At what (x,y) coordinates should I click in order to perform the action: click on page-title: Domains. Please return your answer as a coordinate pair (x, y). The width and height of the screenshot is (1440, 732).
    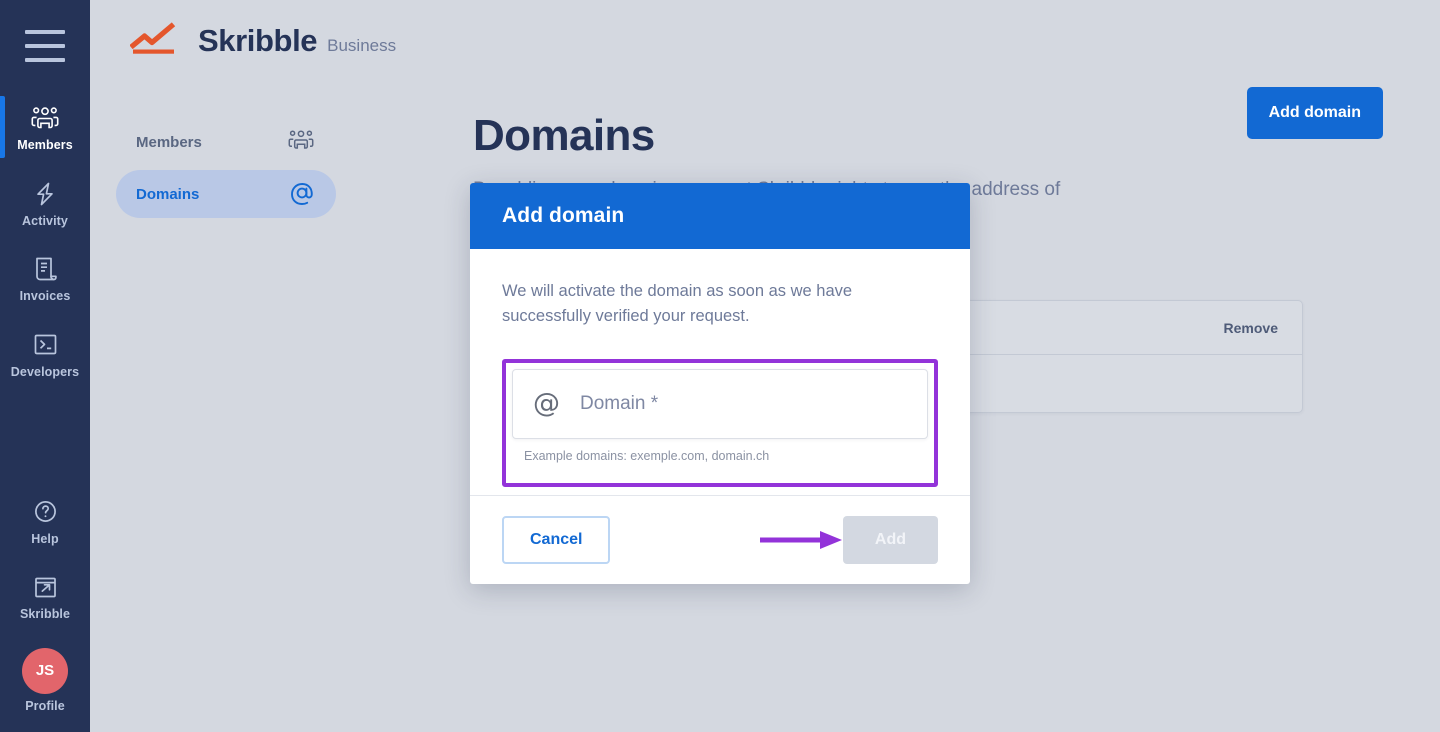
    Looking at the image, I should click on (564, 135).